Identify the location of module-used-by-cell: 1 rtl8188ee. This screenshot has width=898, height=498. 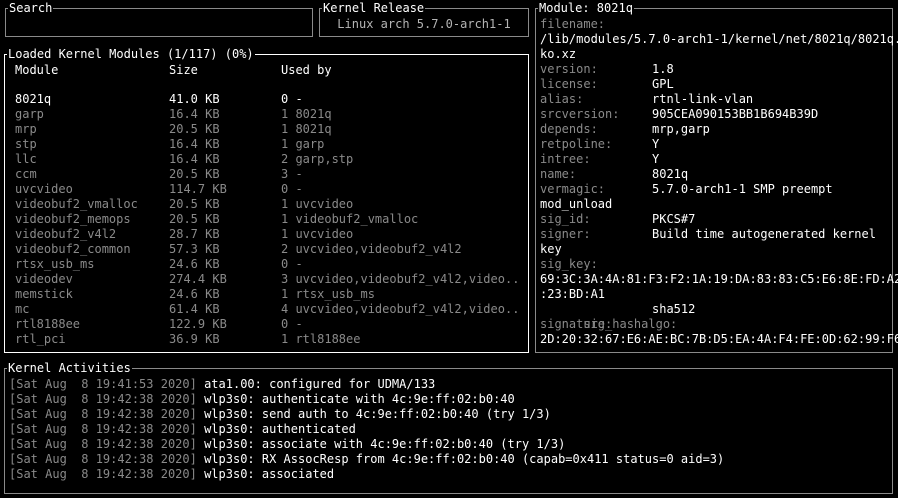
(321, 339).